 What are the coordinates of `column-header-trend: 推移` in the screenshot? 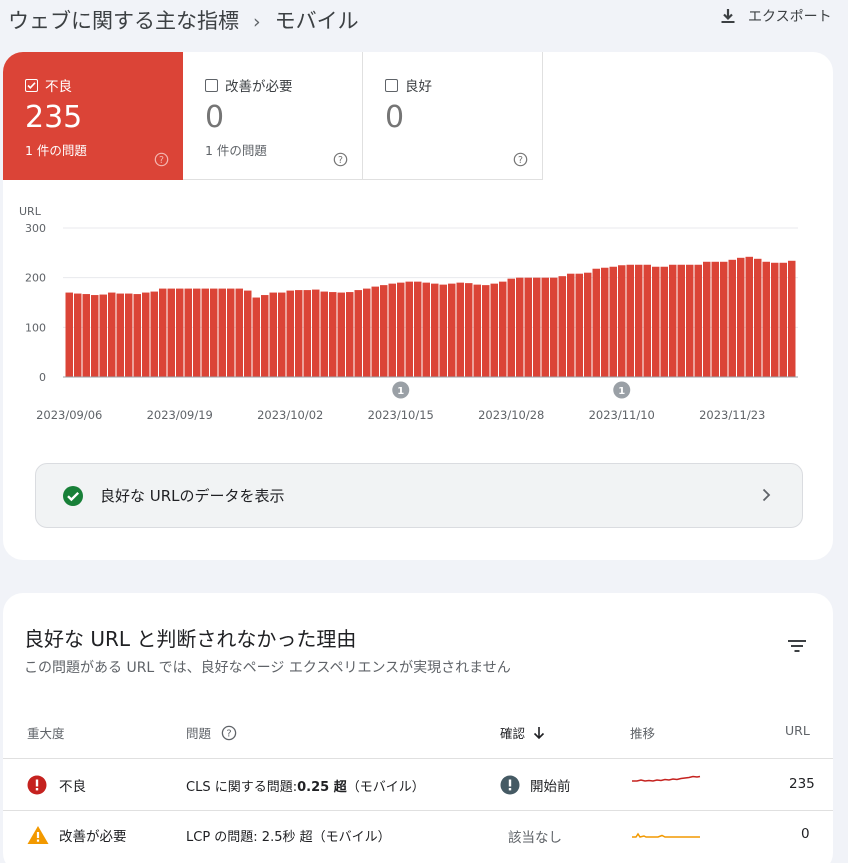 It's located at (643, 733).